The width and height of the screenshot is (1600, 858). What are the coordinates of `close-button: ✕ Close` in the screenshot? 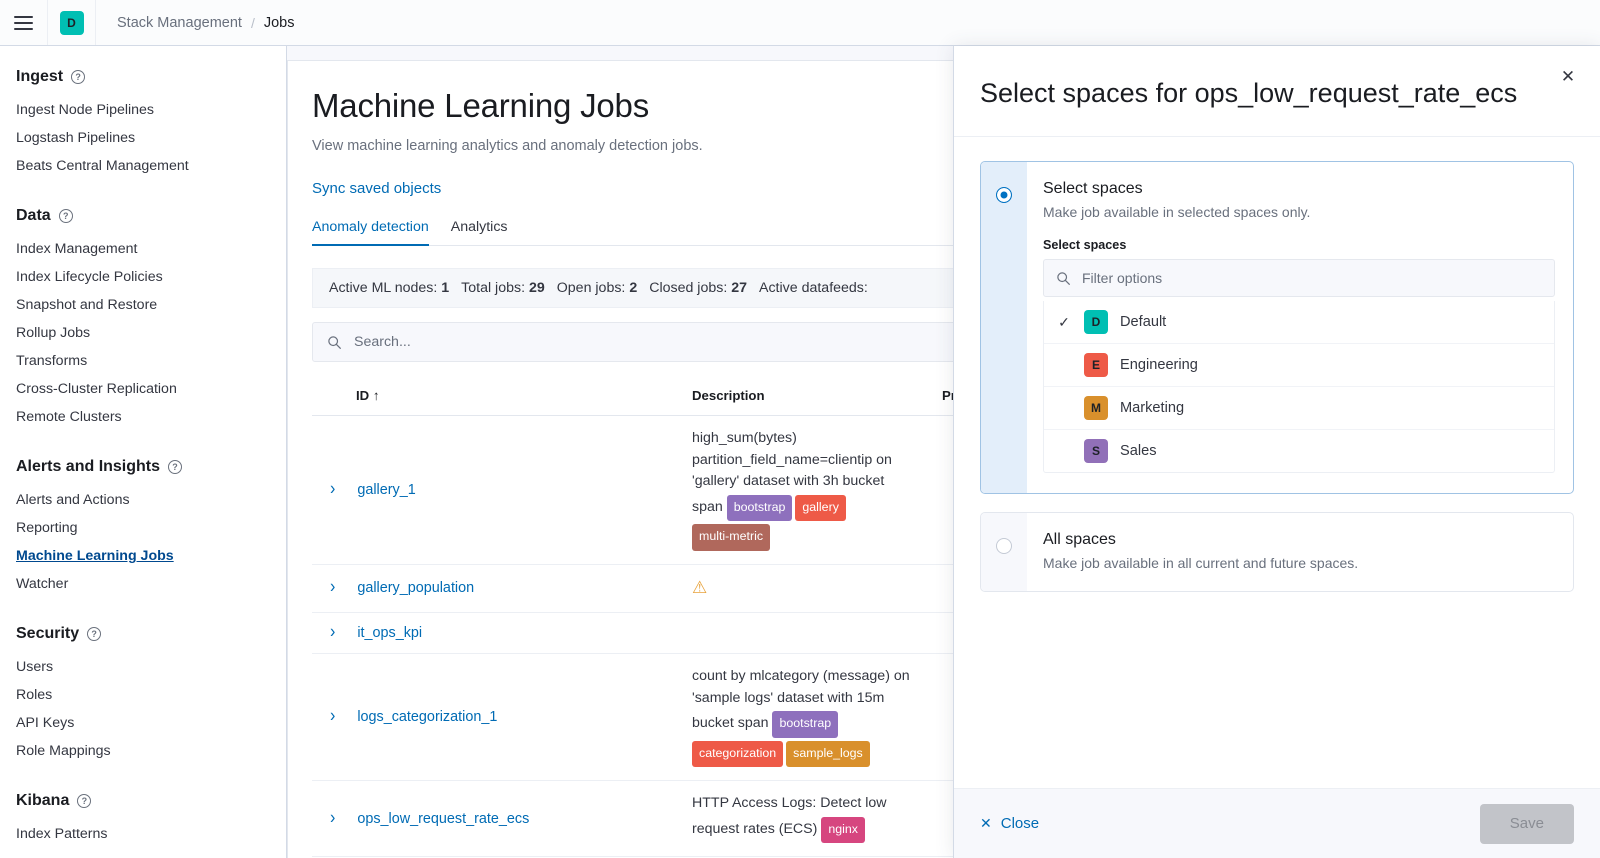 It's located at (1009, 823).